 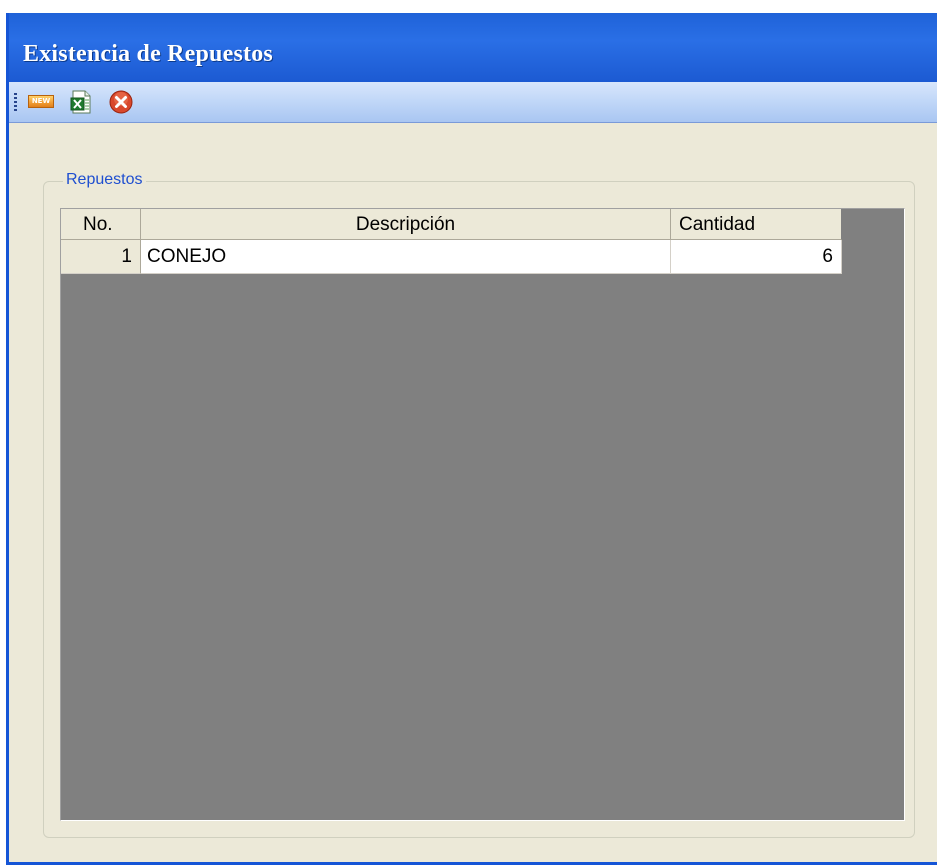 I want to click on groupbox-label: Repuestos, so click(x=104, y=180).